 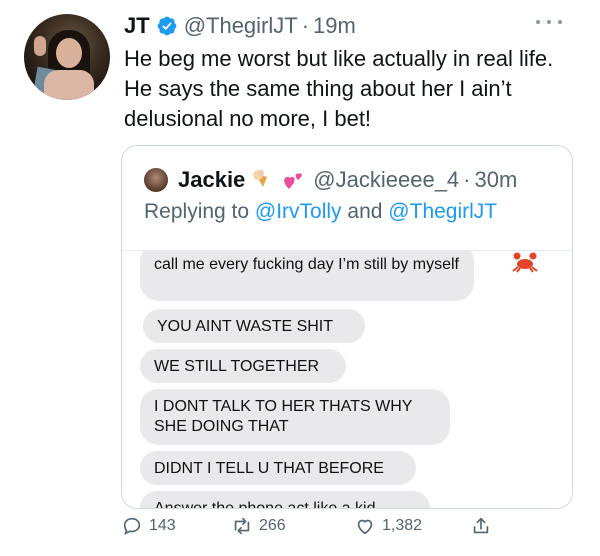 I want to click on two-hearts-emoji-icon, so click(x=293, y=181).